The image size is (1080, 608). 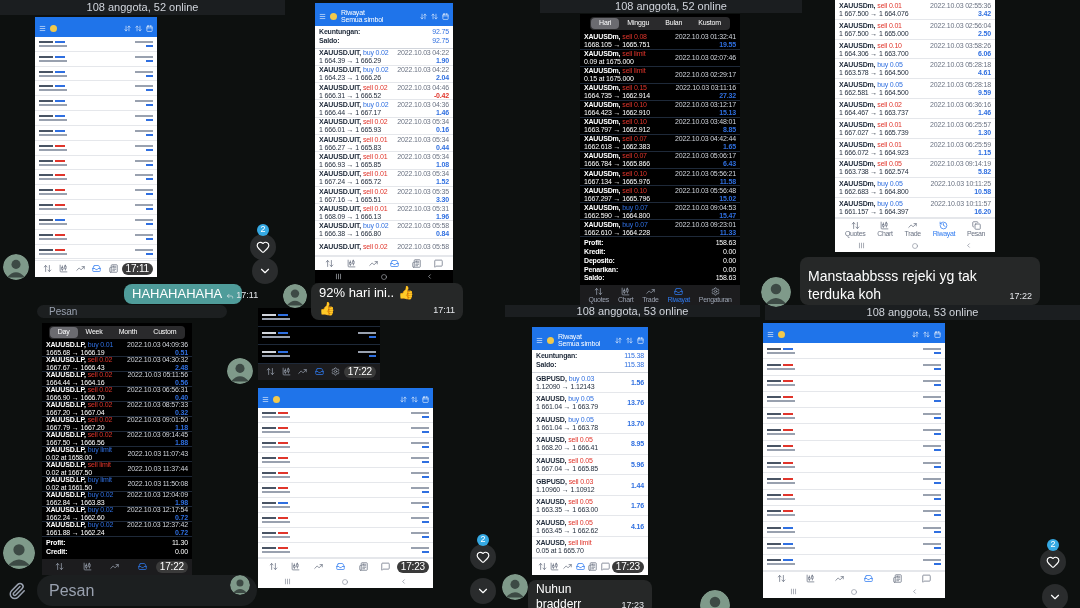 What do you see at coordinates (230, 295) in the screenshot?
I see `reply-icon` at bounding box center [230, 295].